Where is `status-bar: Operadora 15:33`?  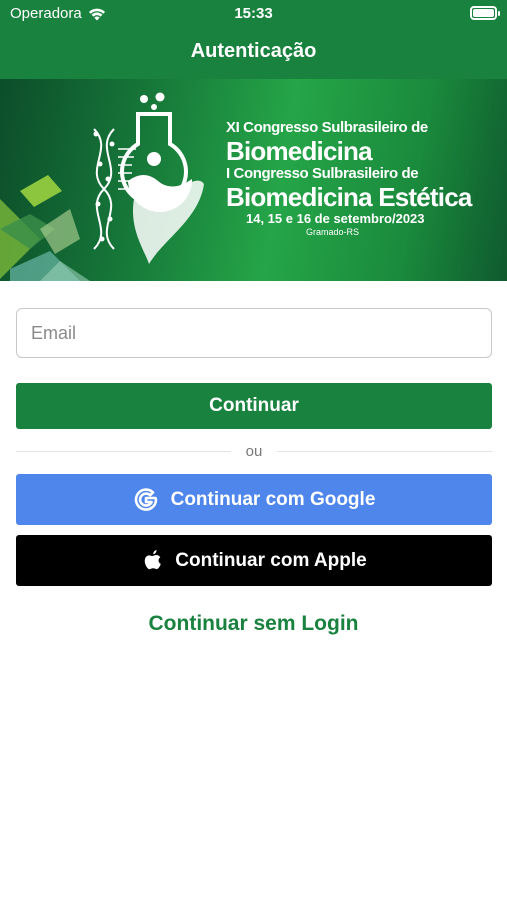 status-bar: Operadora 15:33 is located at coordinates (253, 14).